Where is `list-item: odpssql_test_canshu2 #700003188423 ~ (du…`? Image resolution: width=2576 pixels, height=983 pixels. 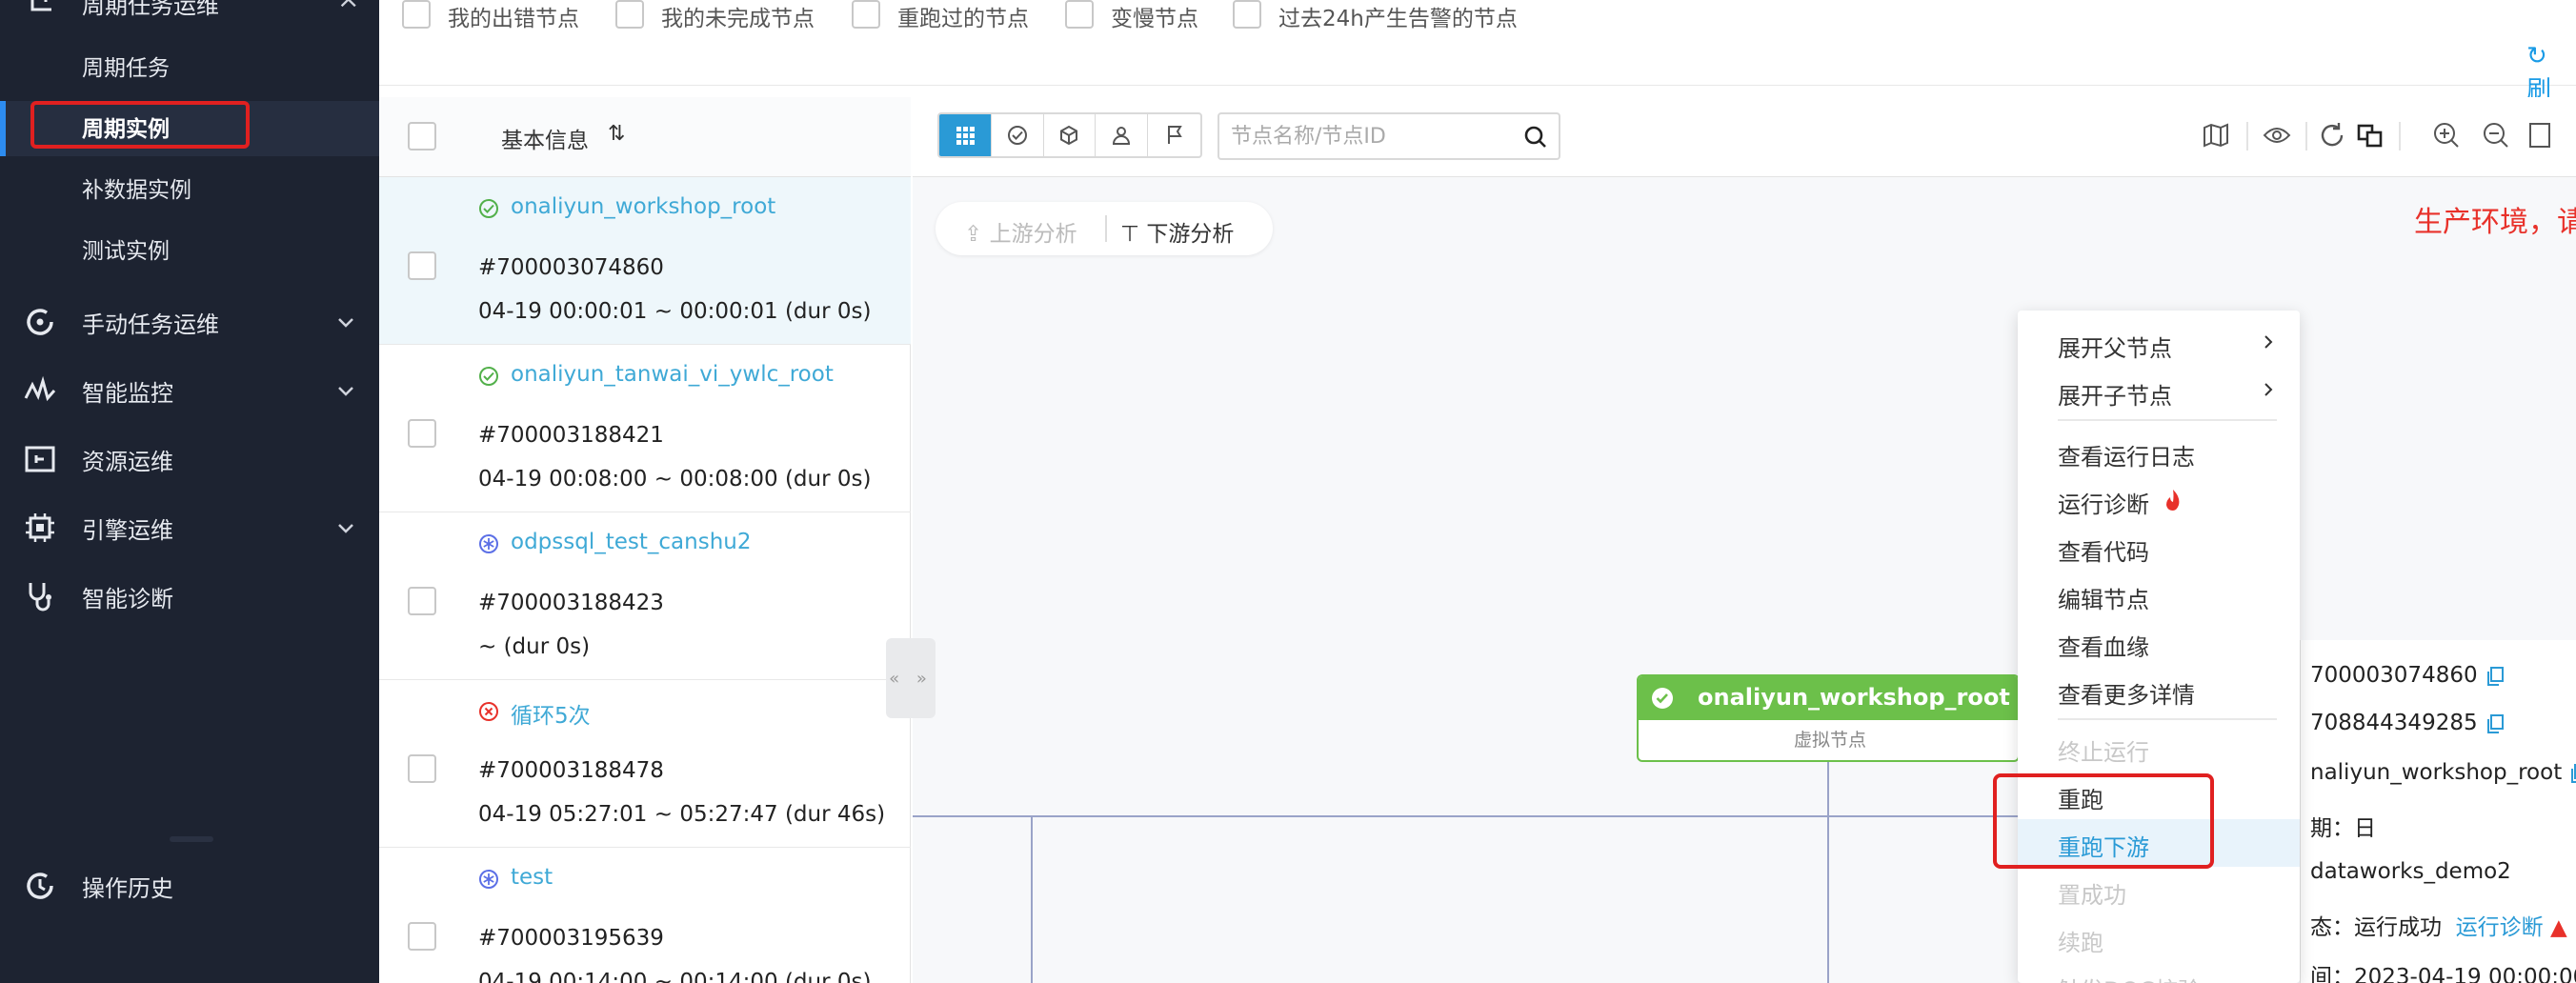 list-item: odpssql_test_canshu2 #700003188423 ~ (du… is located at coordinates (645, 596).